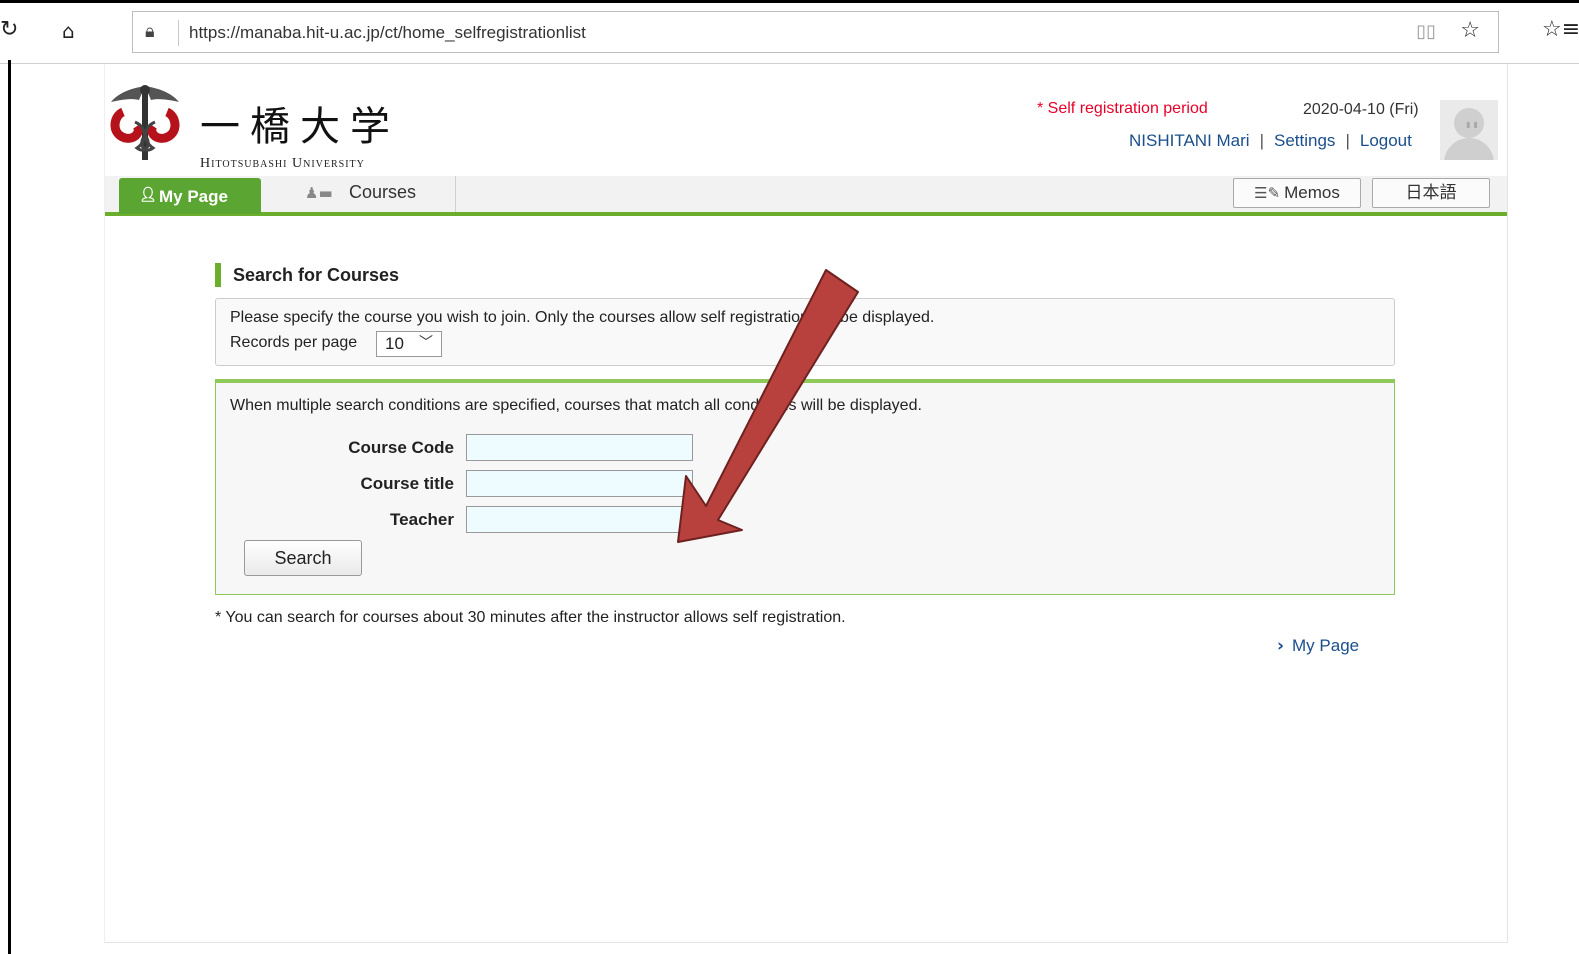 The height and width of the screenshot is (954, 1579). What do you see at coordinates (68, 31) in the screenshot?
I see `home-icon: ⌂` at bounding box center [68, 31].